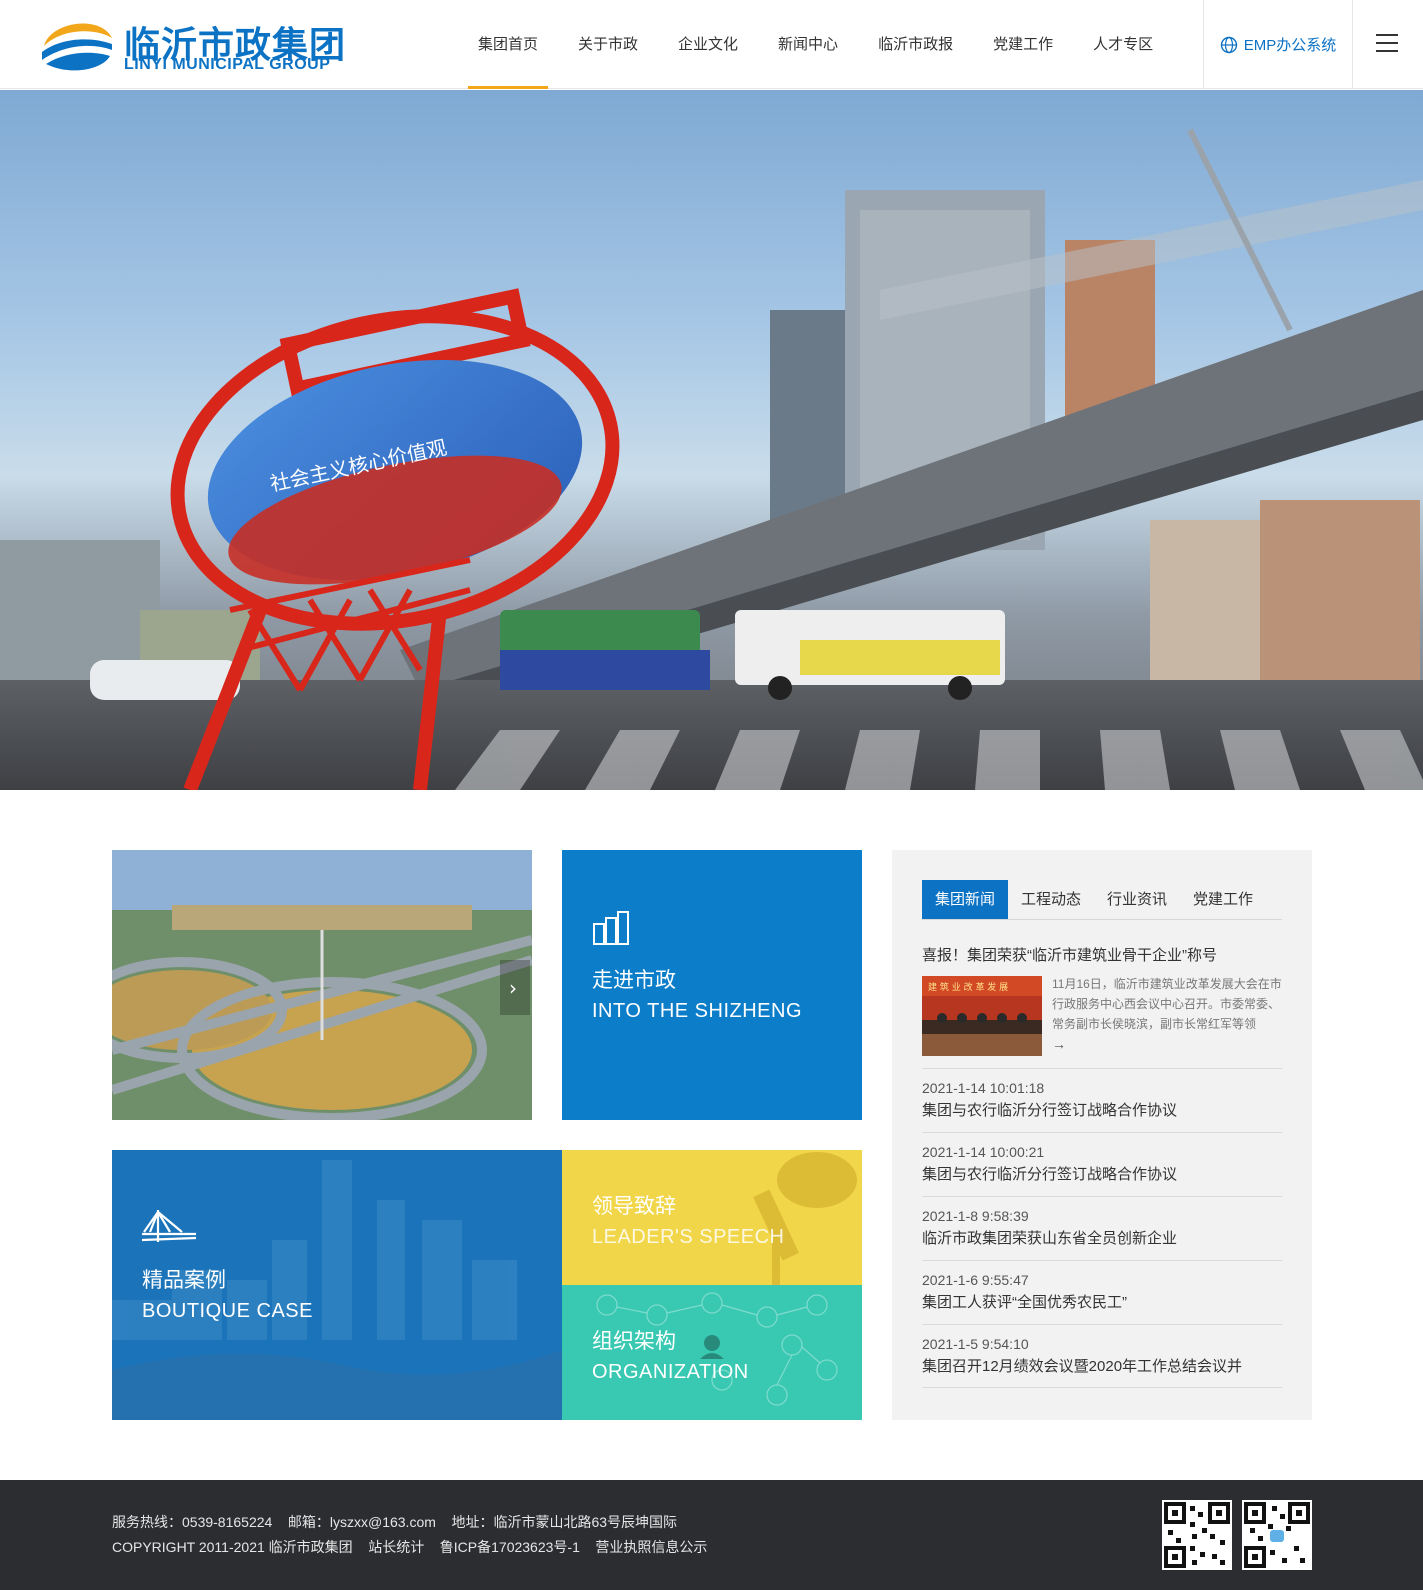 The image size is (1423, 1590). What do you see at coordinates (508, 44) in the screenshot?
I see `nav-item-home: 集团首页` at bounding box center [508, 44].